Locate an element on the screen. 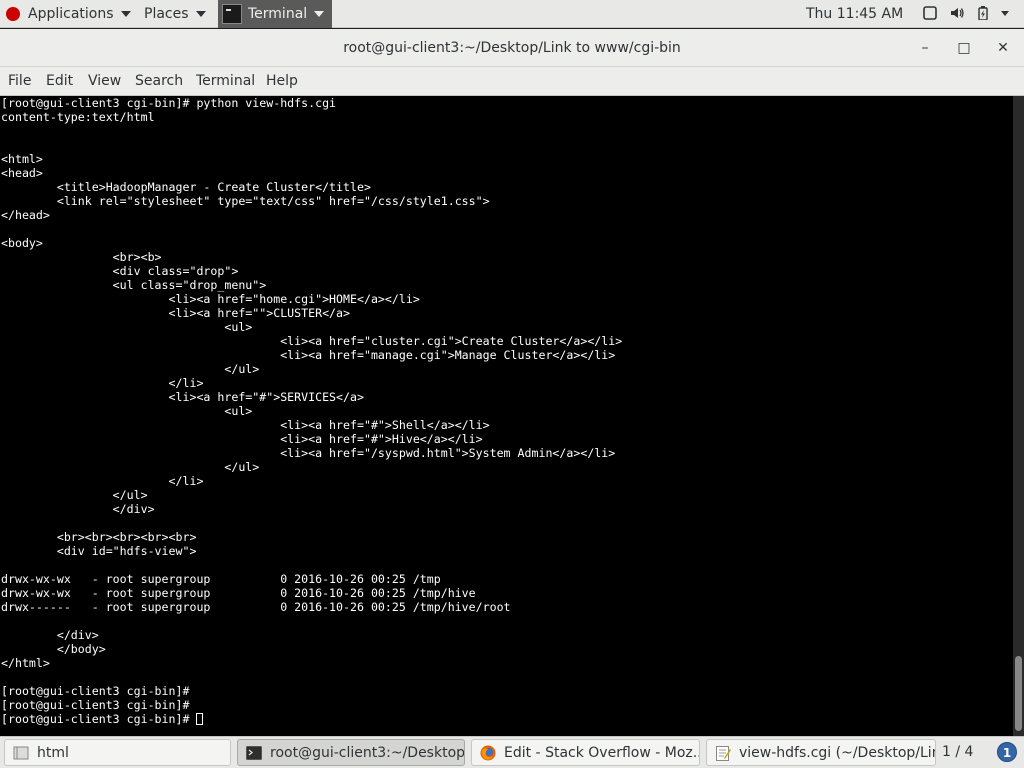 The height and width of the screenshot is (768, 1024). places-label: Places is located at coordinates (166, 14).